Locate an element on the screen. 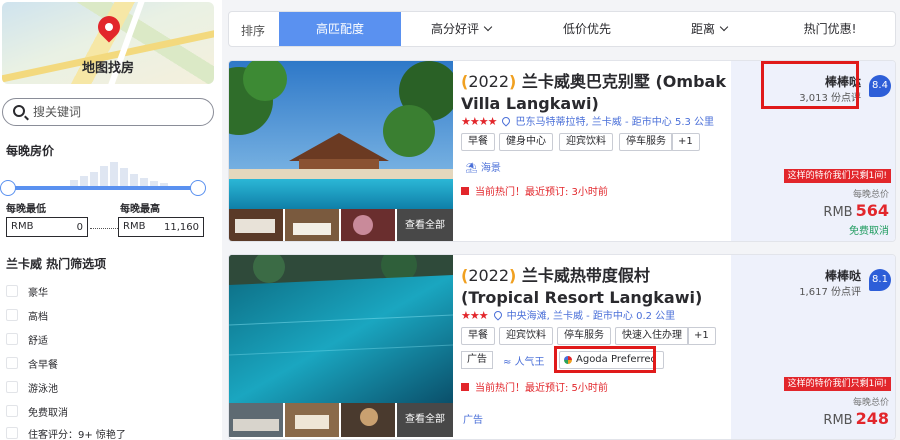  sort-tab-hot-deals: 热门优惠! is located at coordinates (830, 29).